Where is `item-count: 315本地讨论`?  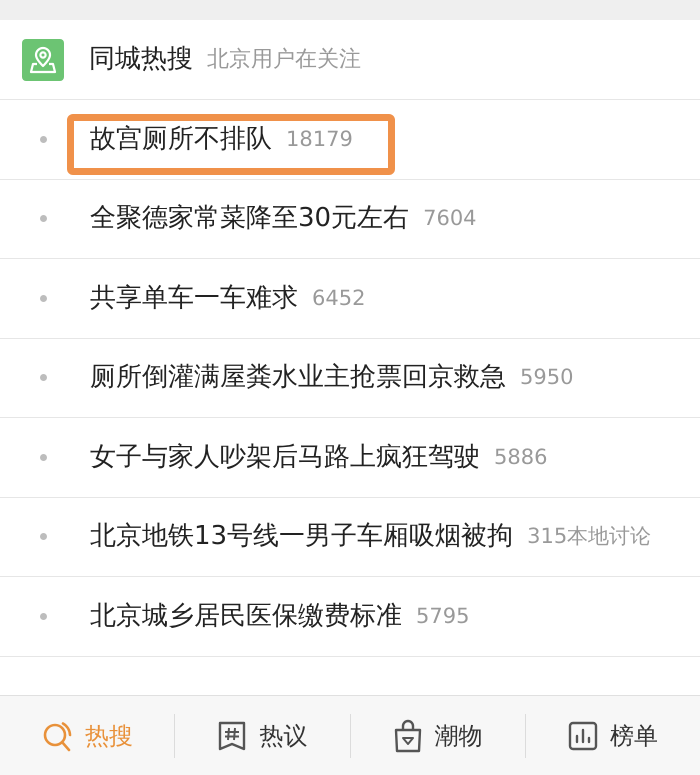 item-count: 315本地讨论 is located at coordinates (589, 536).